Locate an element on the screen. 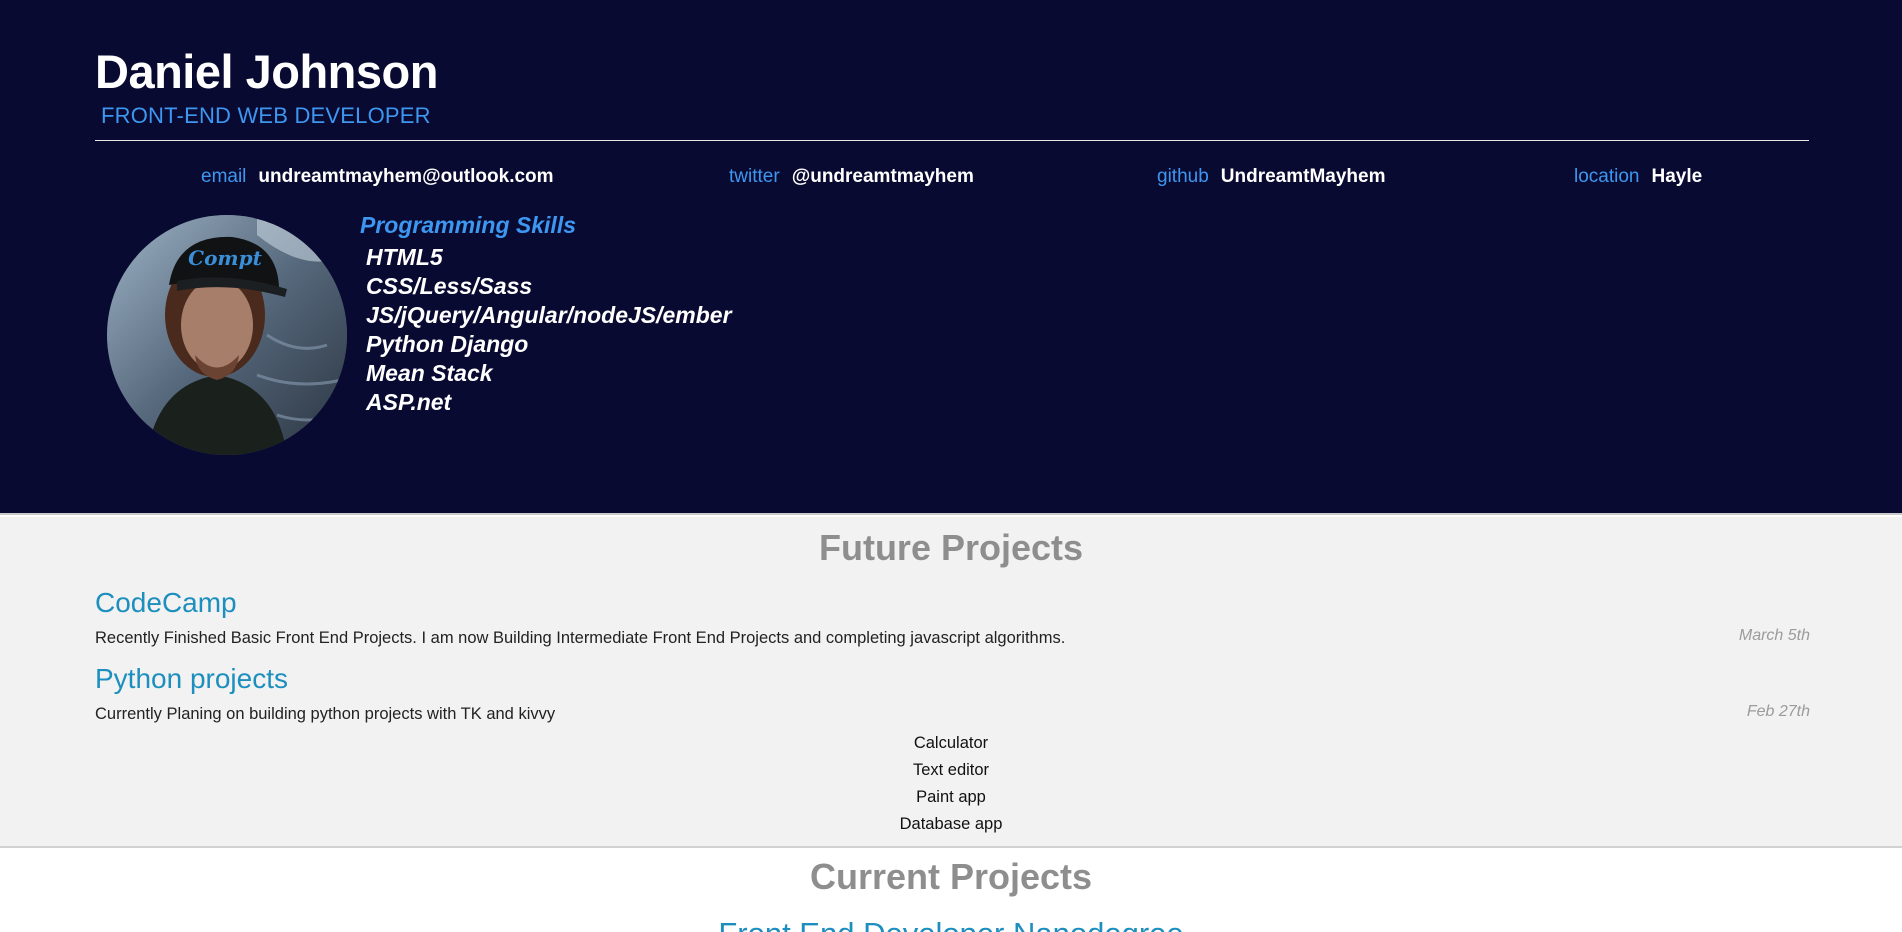 This screenshot has width=1902, height=932. skills-title: Programming Skills is located at coordinates (468, 225).